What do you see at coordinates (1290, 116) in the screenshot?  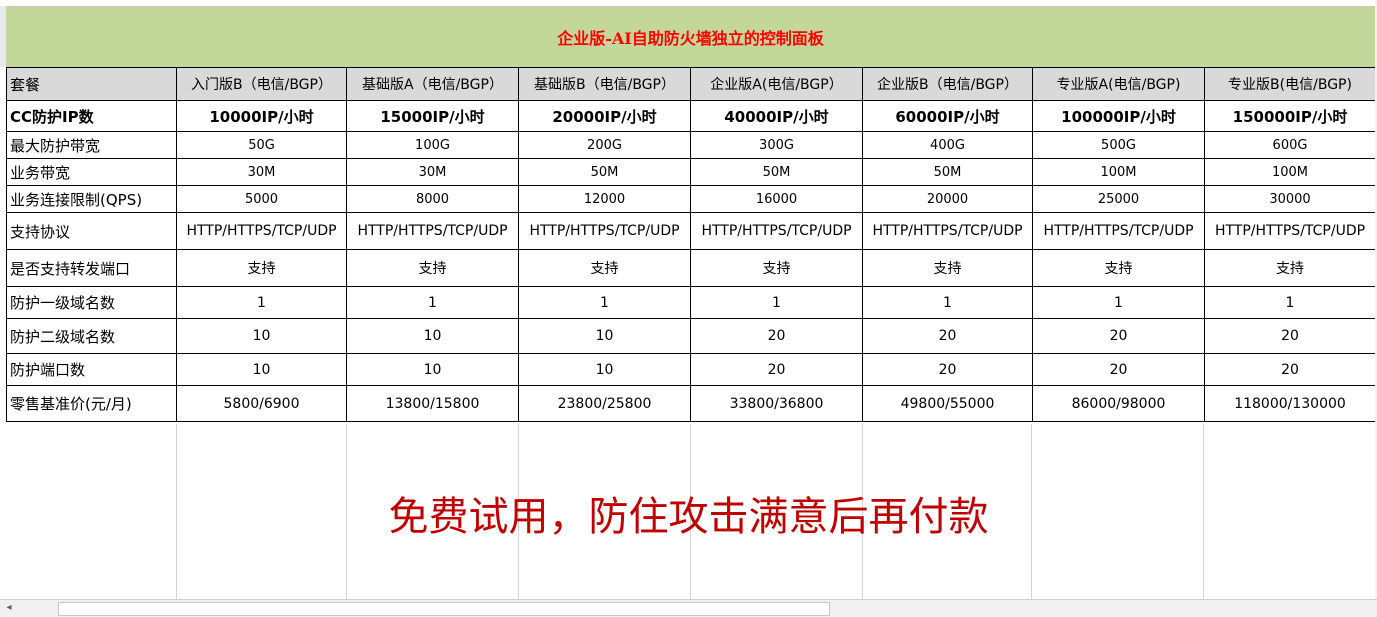 I see `table-cell: 150000IP/小时` at bounding box center [1290, 116].